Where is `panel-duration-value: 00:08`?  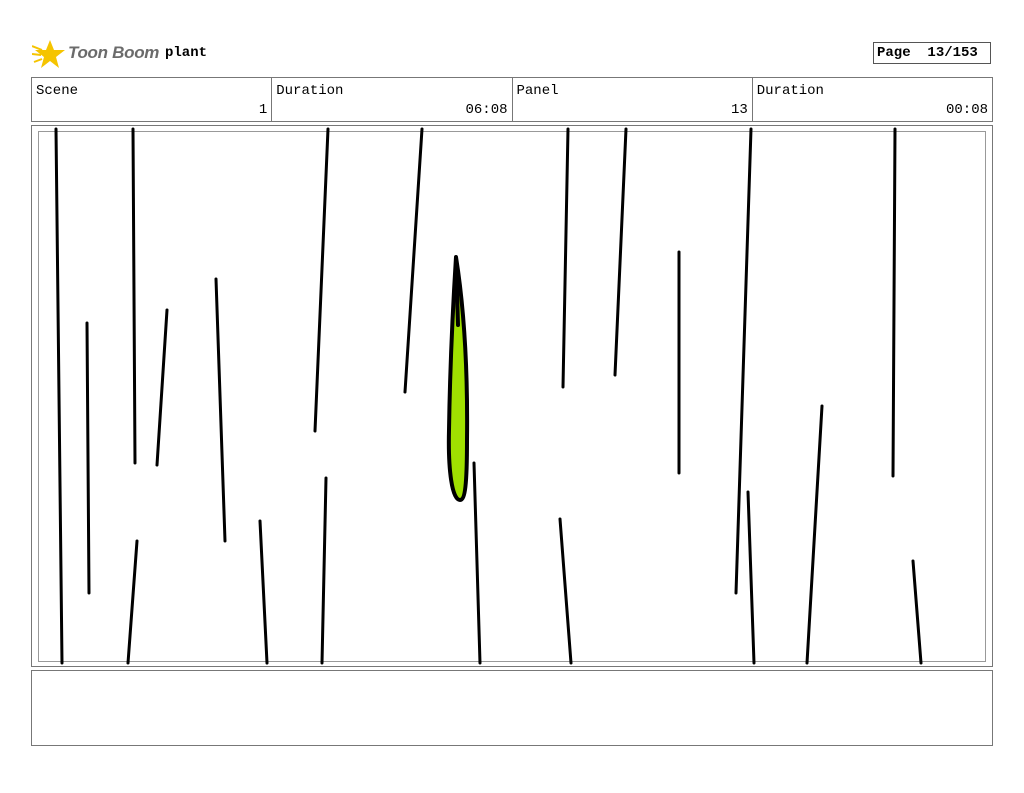 panel-duration-value: 00:08 is located at coordinates (966, 110).